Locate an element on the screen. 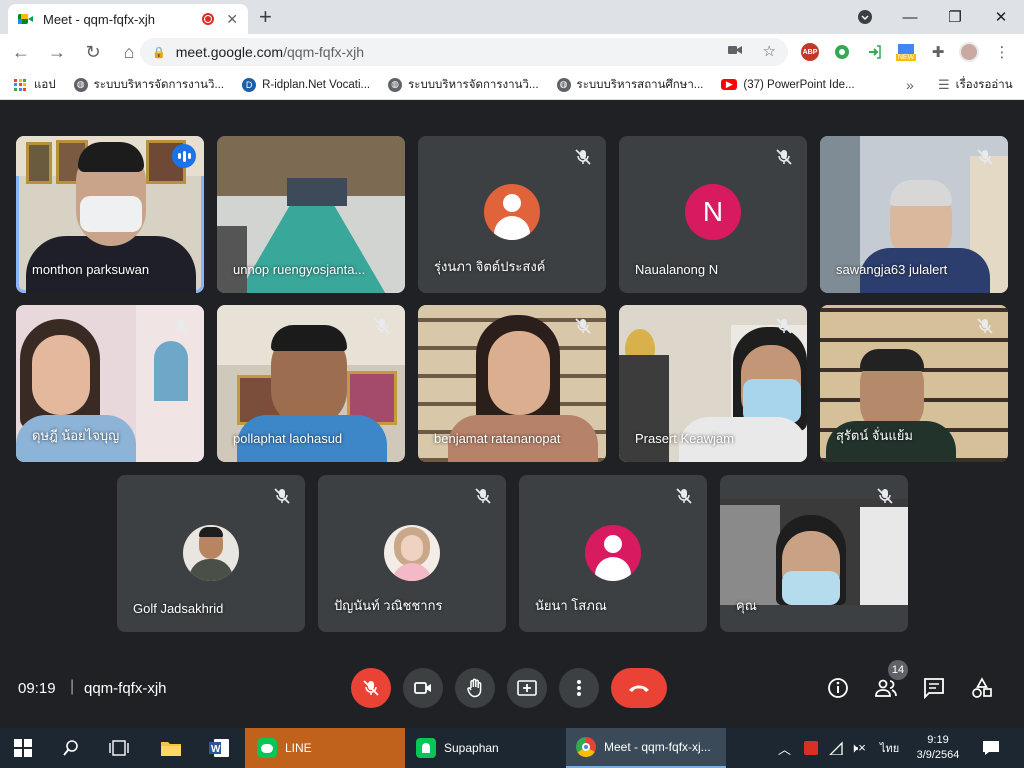  tray-app-icon is located at coordinates (811, 748).